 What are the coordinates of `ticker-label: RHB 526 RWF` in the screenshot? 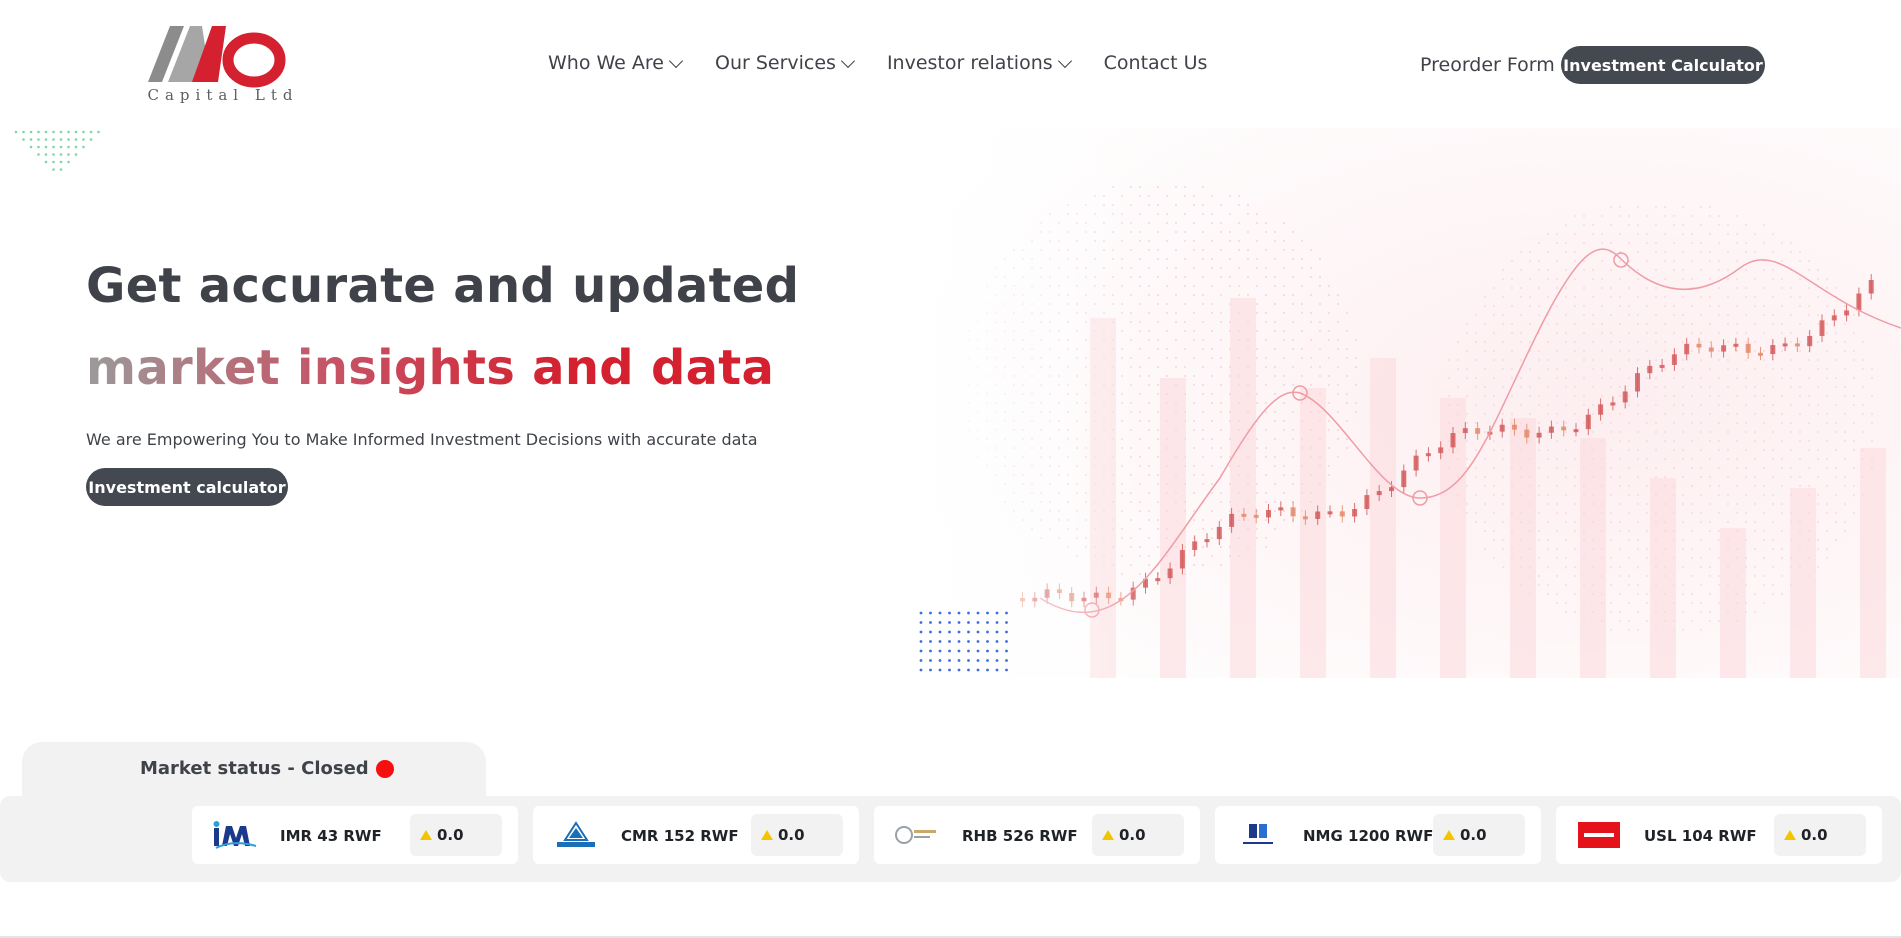 It's located at (1020, 836).